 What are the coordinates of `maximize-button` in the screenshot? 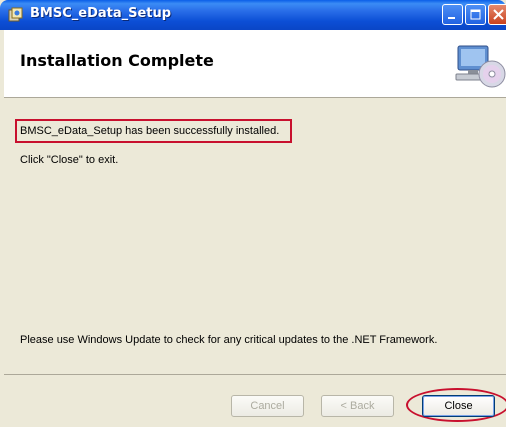 It's located at (475, 14).